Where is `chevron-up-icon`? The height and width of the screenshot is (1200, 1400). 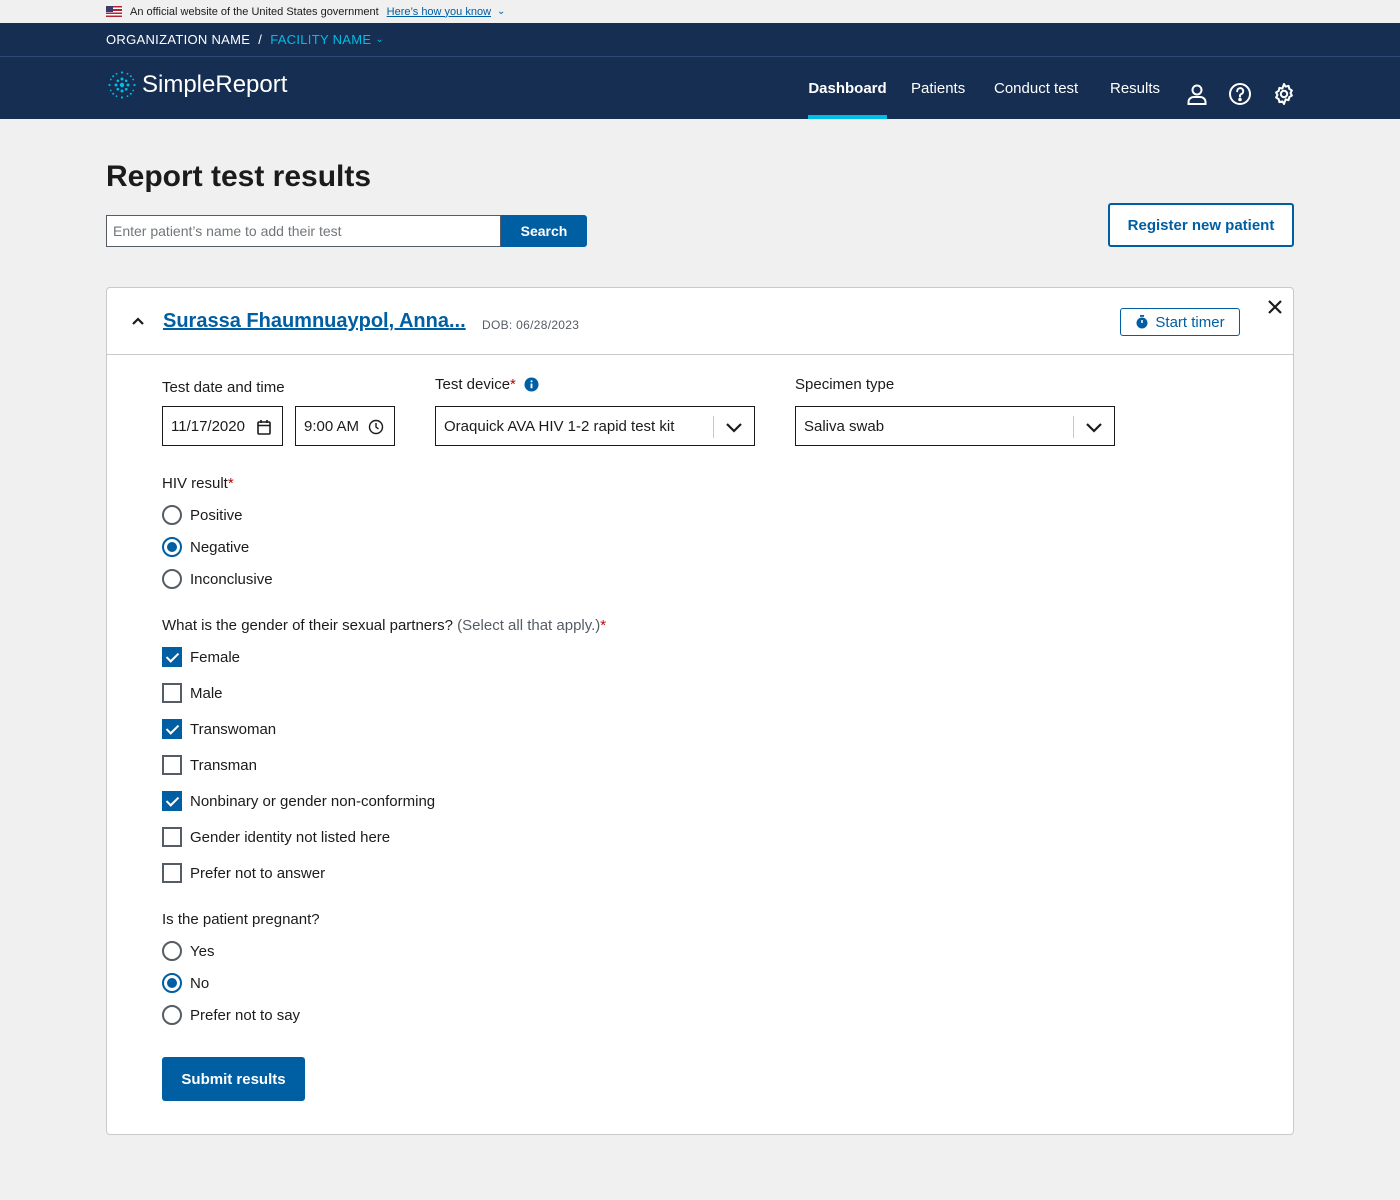 chevron-up-icon is located at coordinates (138, 321).